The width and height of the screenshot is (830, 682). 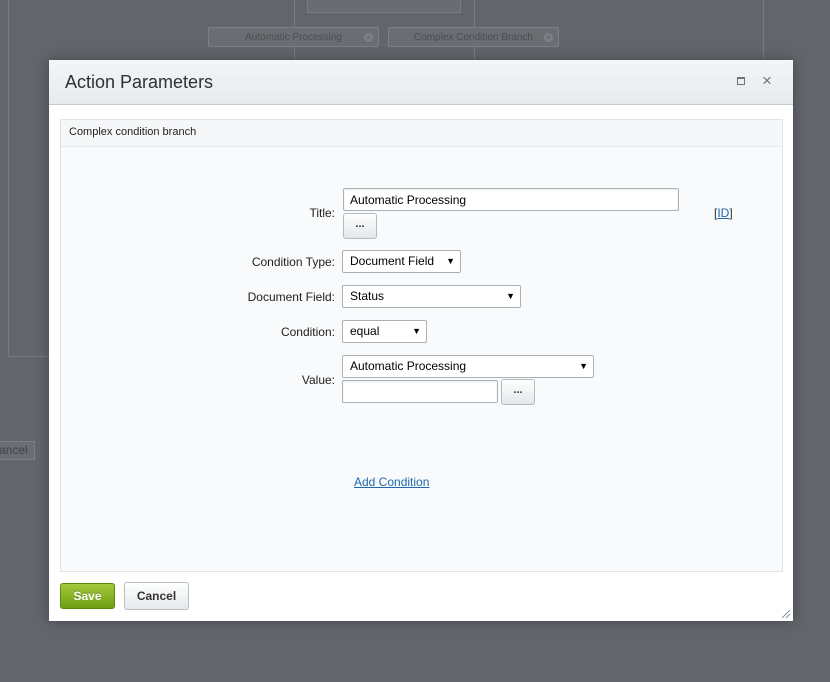 What do you see at coordinates (421, 82) in the screenshot?
I see `dialog-header: Action Parameters ×` at bounding box center [421, 82].